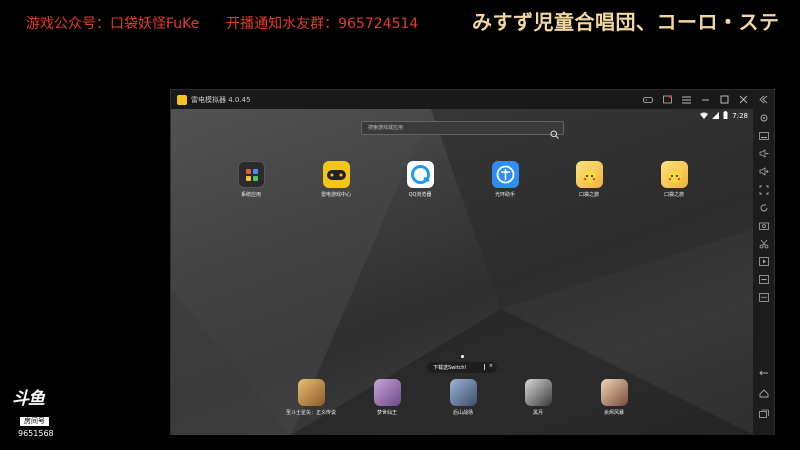  What do you see at coordinates (613, 413) in the screenshot?
I see `app-label: 余烬风暴` at bounding box center [613, 413].